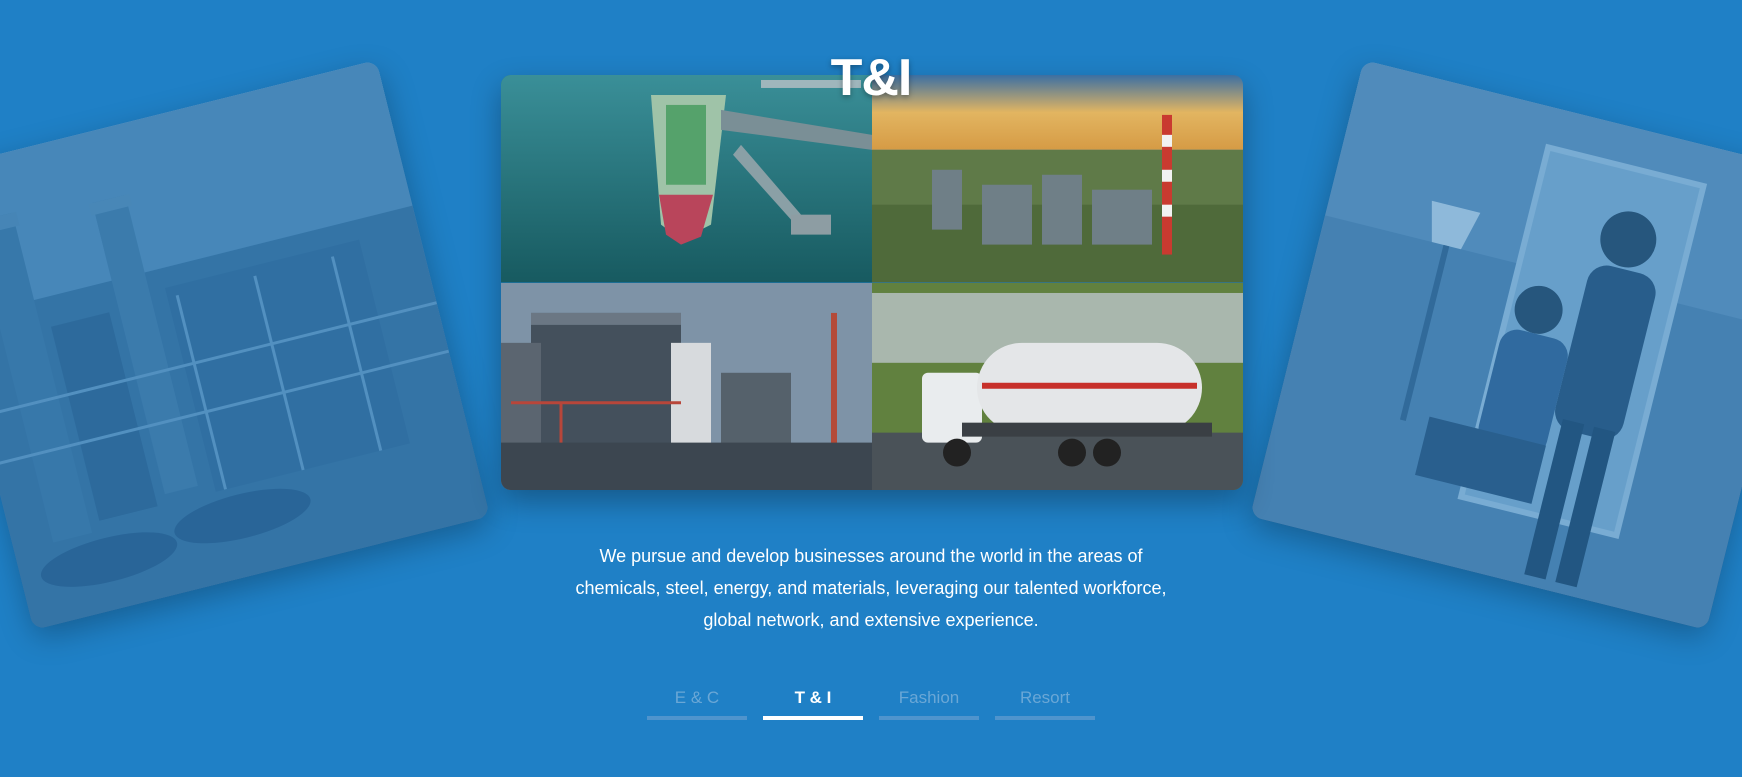 Image resolution: width=1742 pixels, height=777 pixels. What do you see at coordinates (1057, 386) in the screenshot?
I see `tanker-truck-image` at bounding box center [1057, 386].